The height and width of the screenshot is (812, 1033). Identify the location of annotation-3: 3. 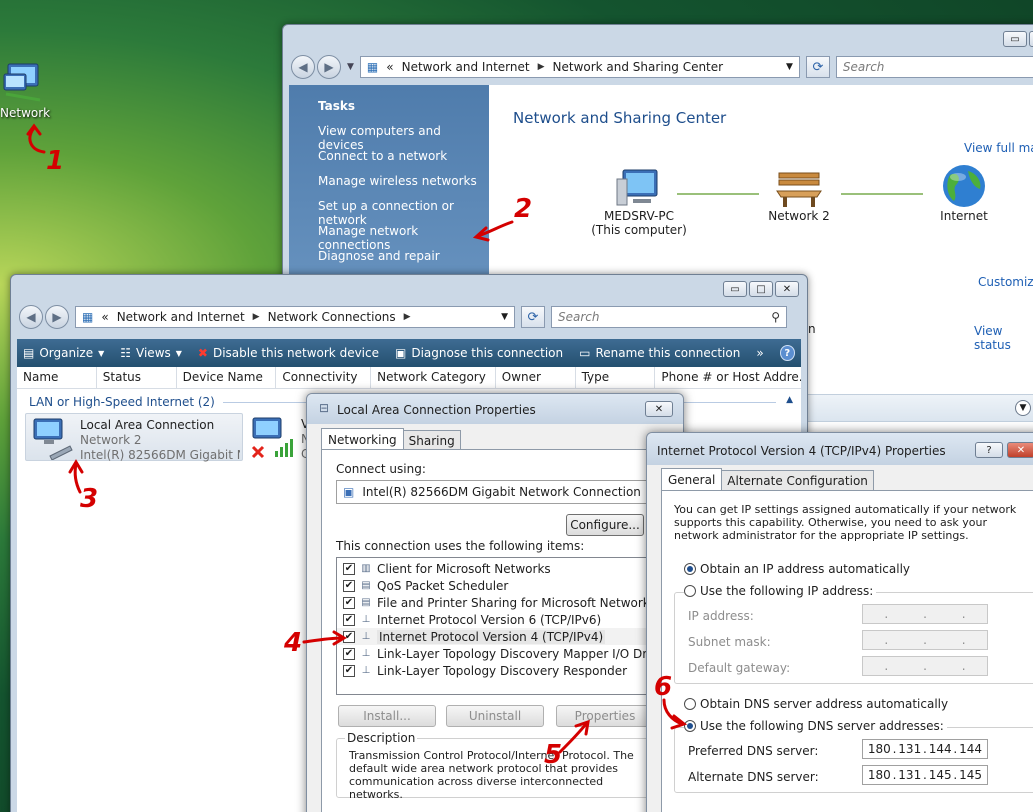
(89, 499).